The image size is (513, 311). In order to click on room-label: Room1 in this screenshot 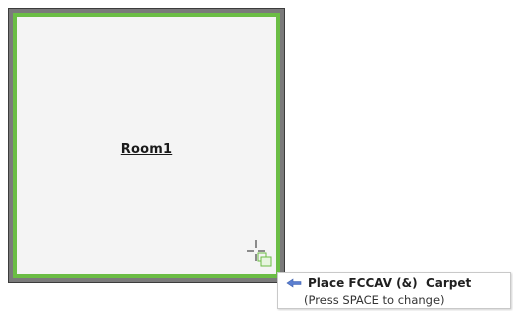, I will do `click(146, 149)`.